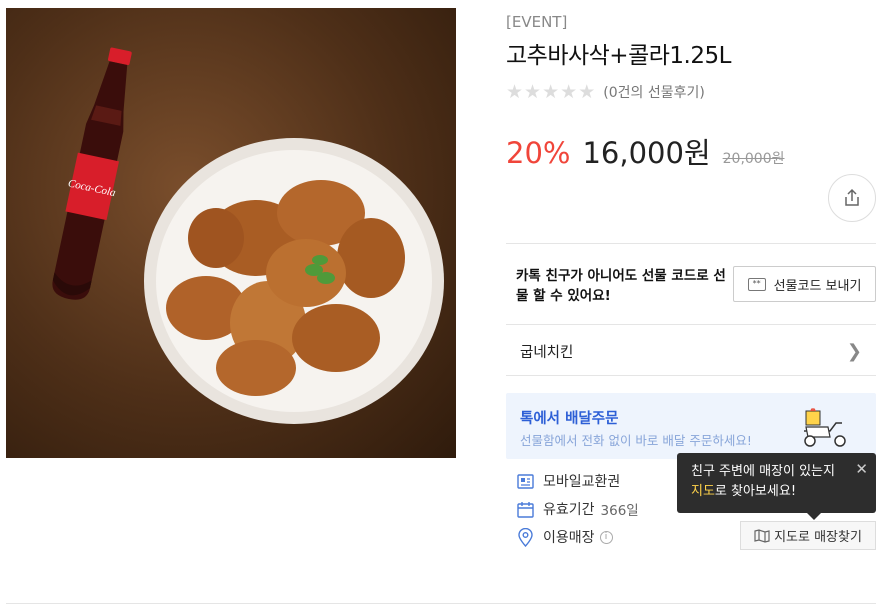  What do you see at coordinates (691, 426) in the screenshot?
I see `delivery-order-banner: 톡에서 배달주문 선물함에서 전화 없이 바로 배달 주문하세요!` at bounding box center [691, 426].